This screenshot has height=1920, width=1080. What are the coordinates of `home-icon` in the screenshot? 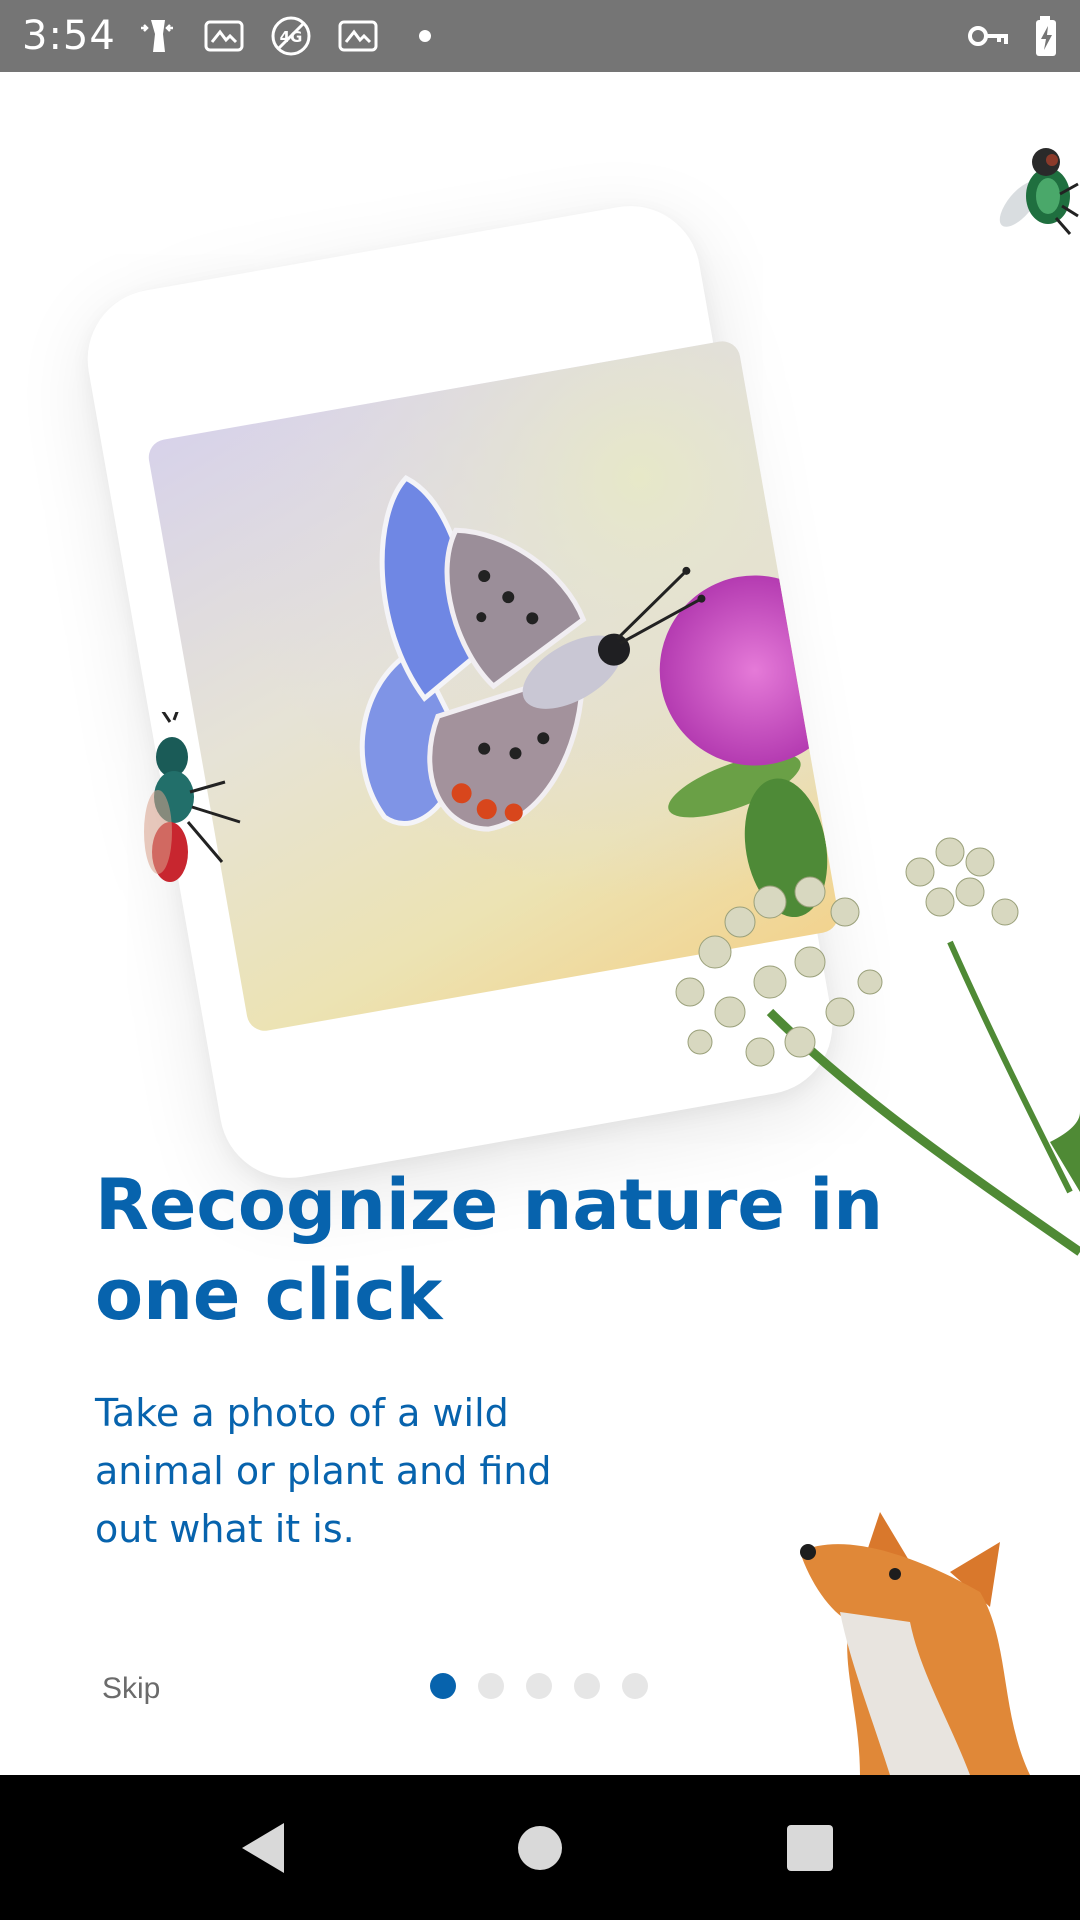 It's located at (540, 1848).